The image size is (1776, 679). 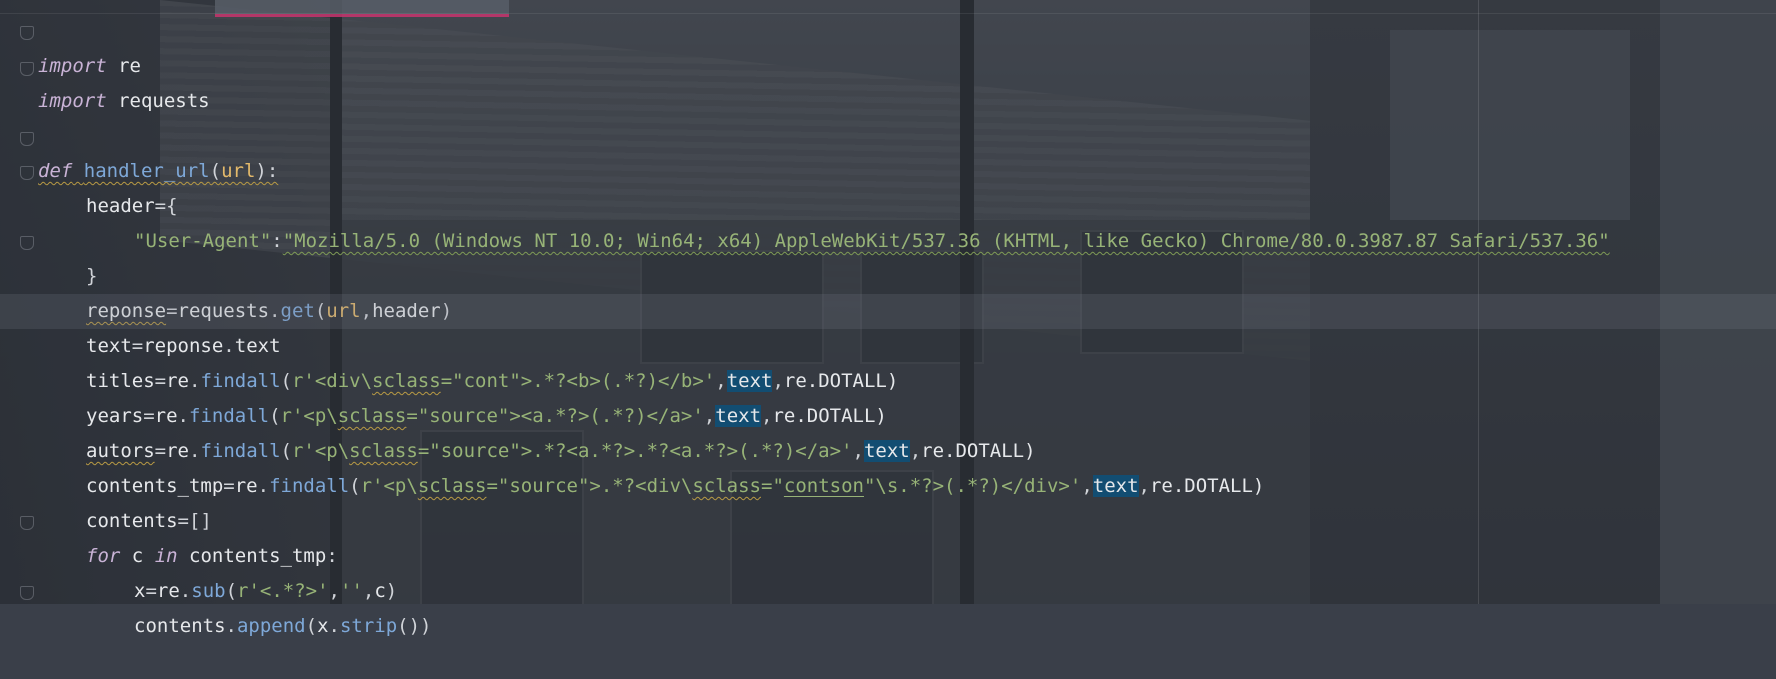 What do you see at coordinates (888, 255) in the screenshot?
I see `code-line-7: }` at bounding box center [888, 255].